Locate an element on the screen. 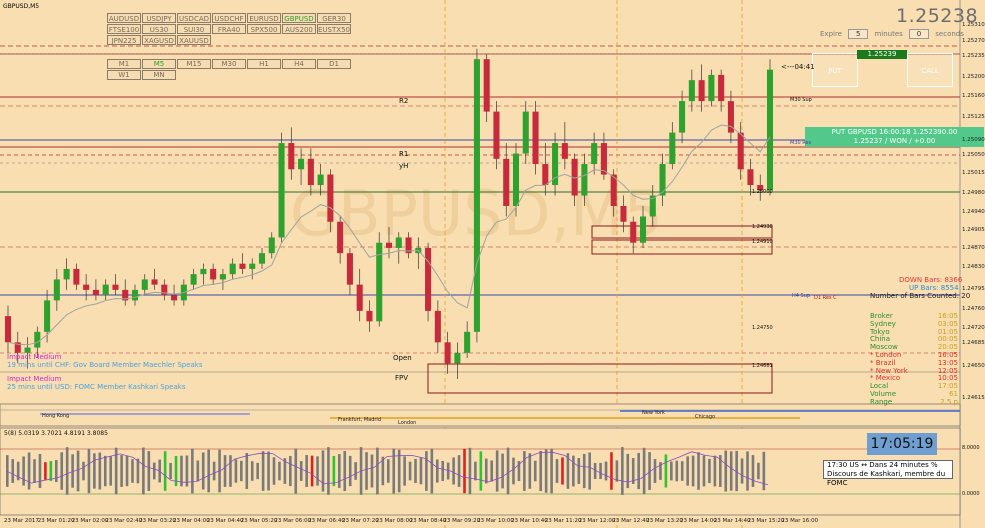  symbol-button-xauusd: XAUUSD is located at coordinates (194, 40).